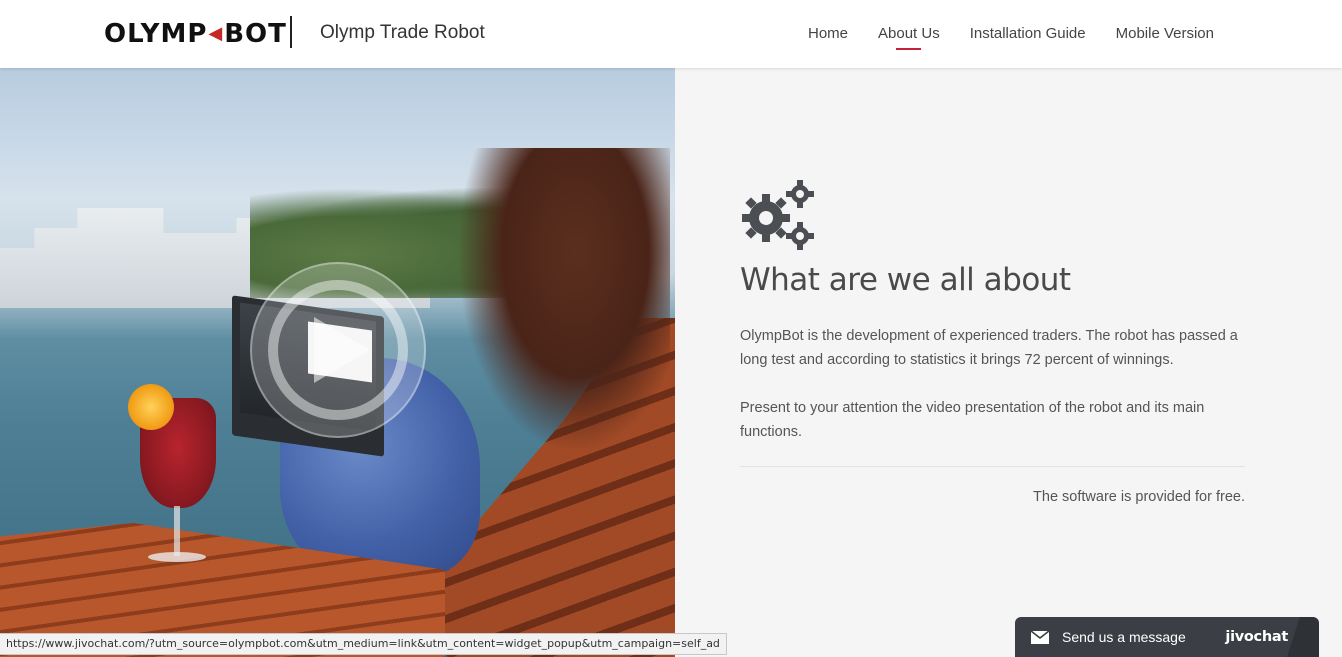  Describe the element at coordinates (342, 350) in the screenshot. I see `play-icon` at that location.